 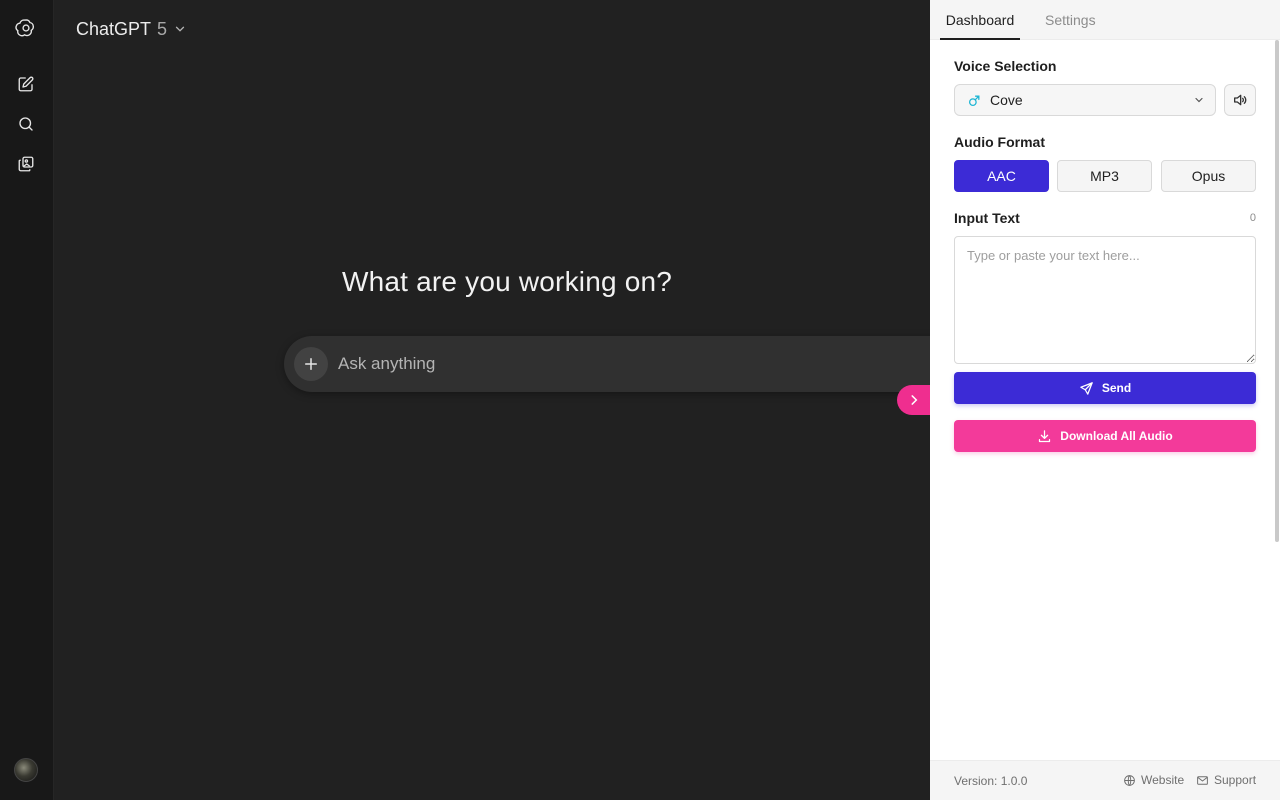 What do you see at coordinates (1005, 66) in the screenshot?
I see `voice-selection-label: Voice Selection` at bounding box center [1005, 66].